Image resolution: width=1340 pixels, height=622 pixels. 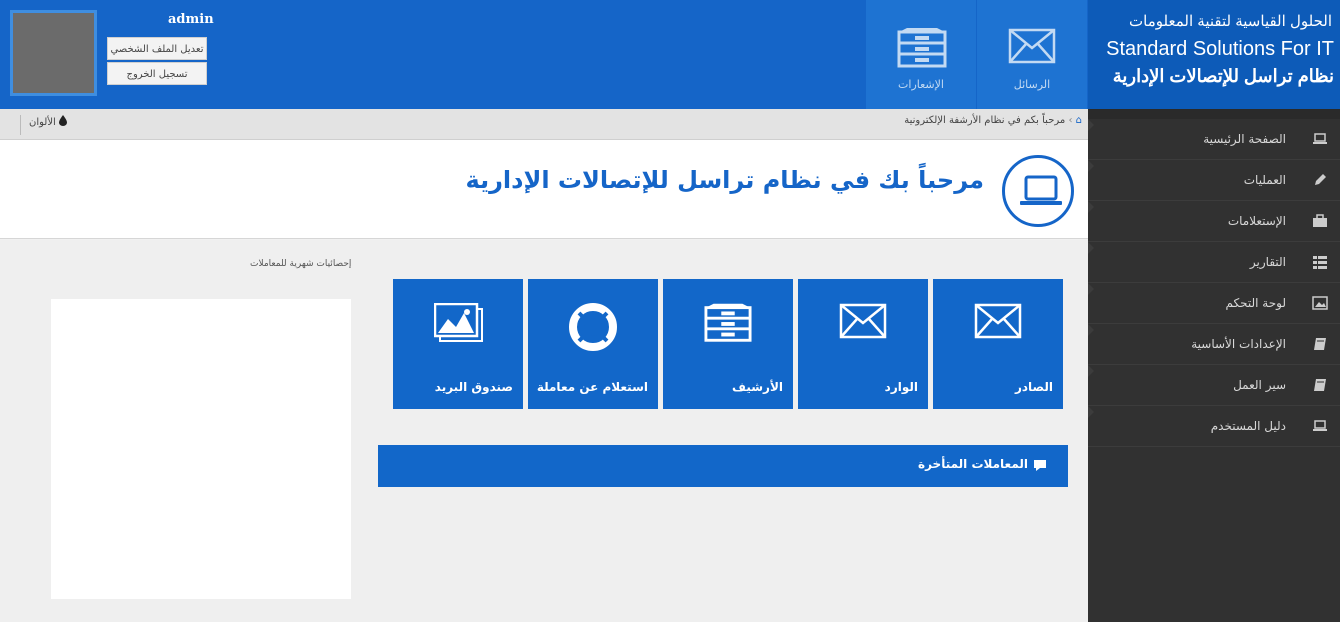 I want to click on sidebar-item-basic-settings: الإعدادات الأساسية, so click(x=1214, y=344).